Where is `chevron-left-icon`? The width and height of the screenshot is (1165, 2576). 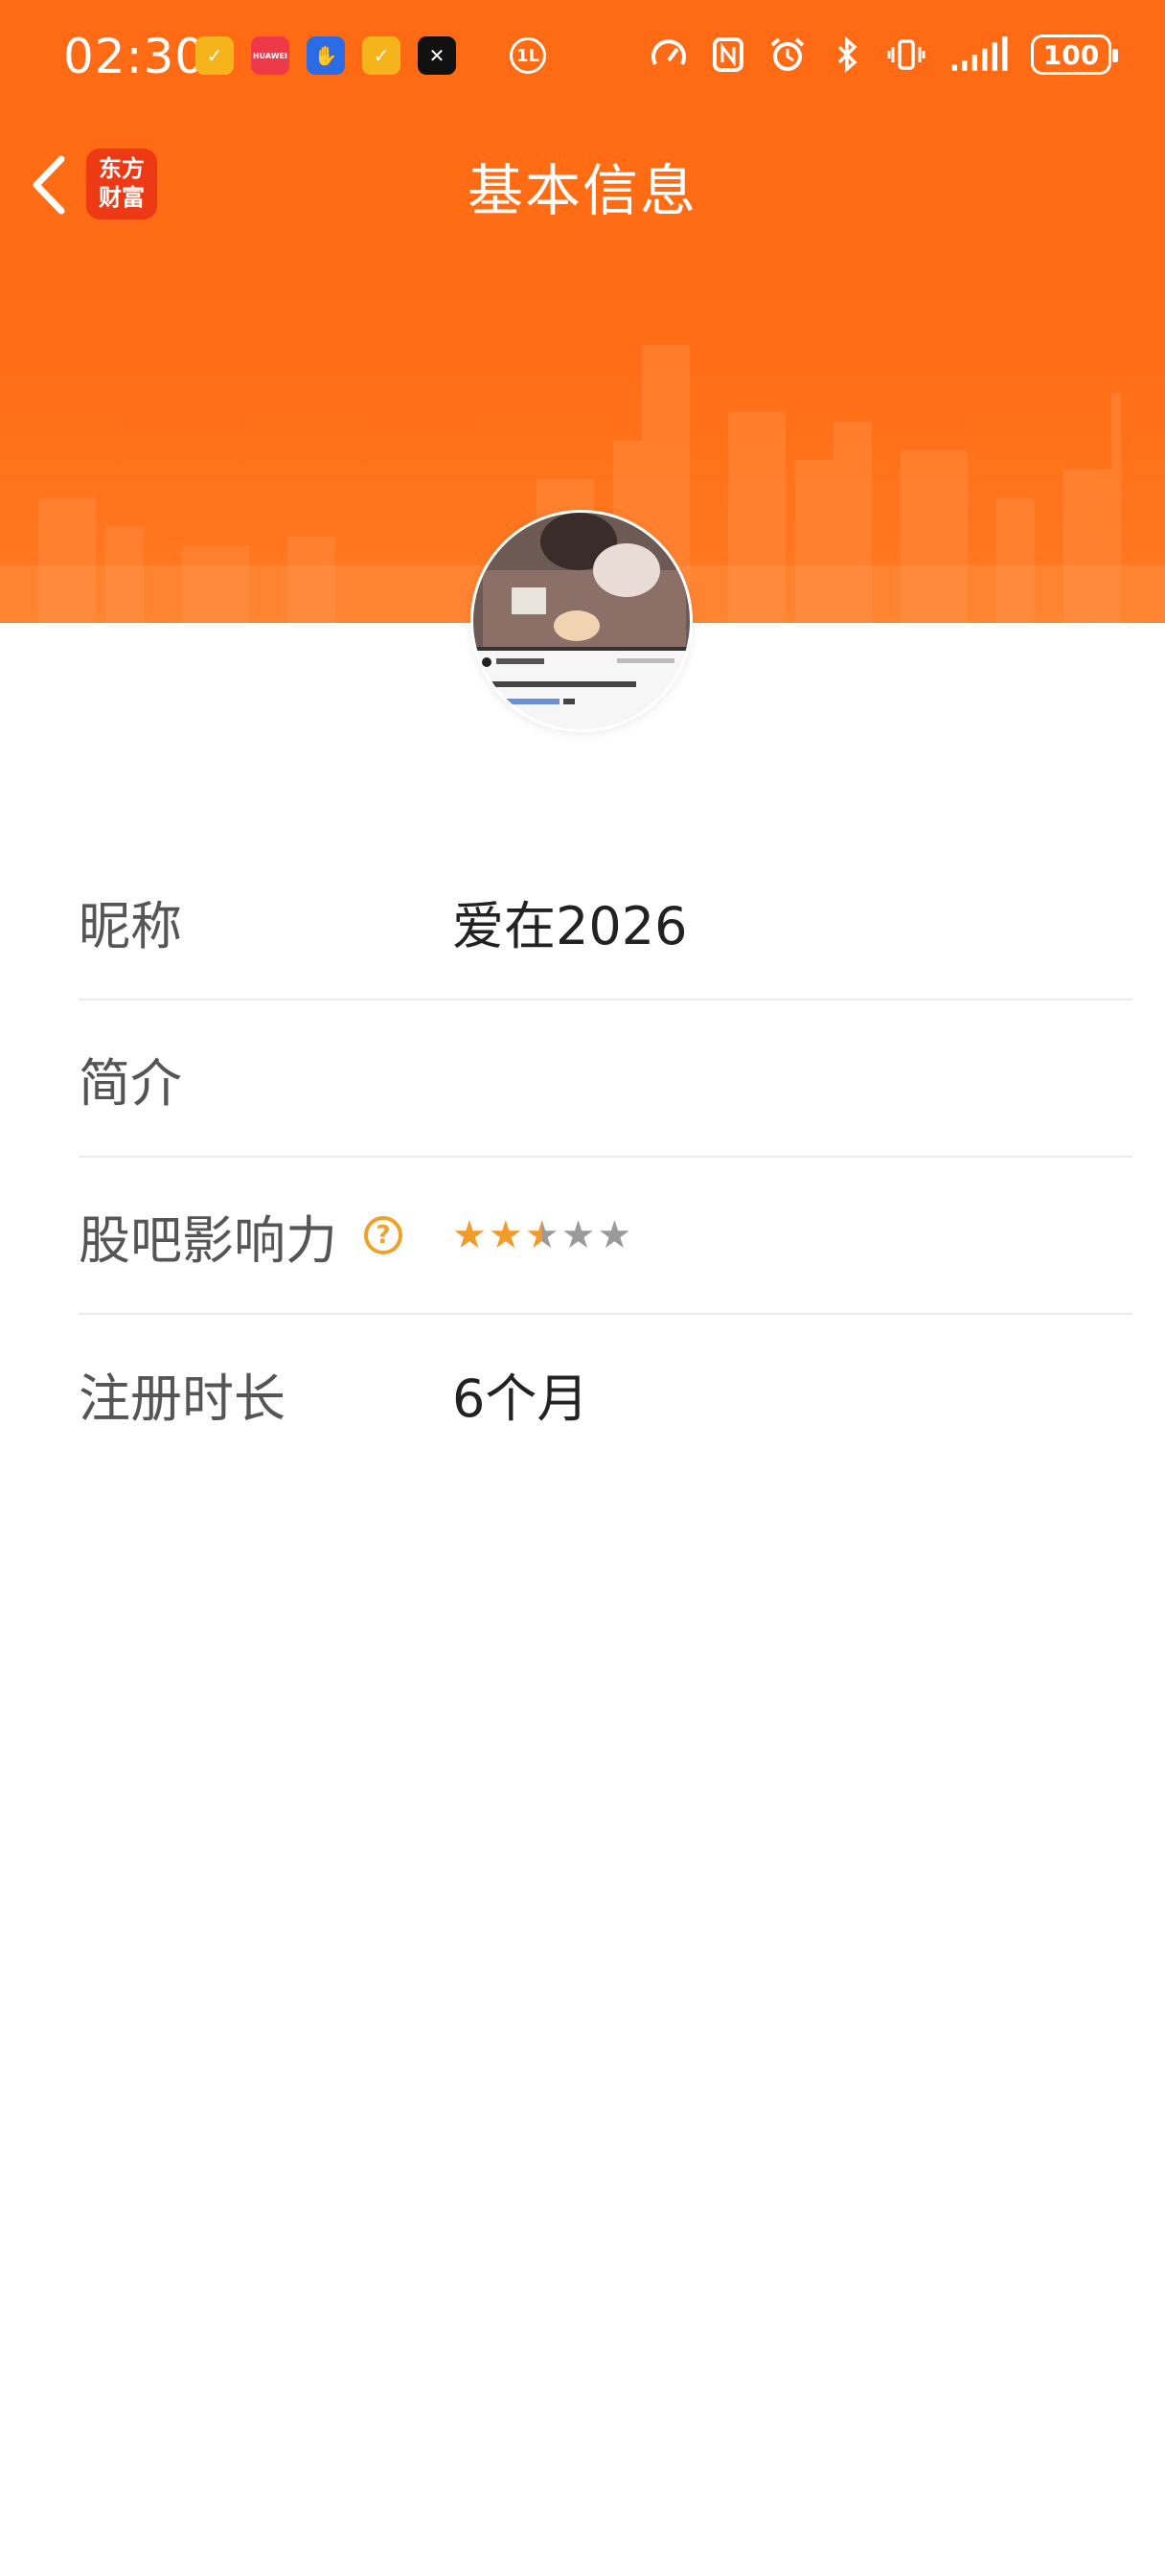
chevron-left-icon is located at coordinates (49, 185).